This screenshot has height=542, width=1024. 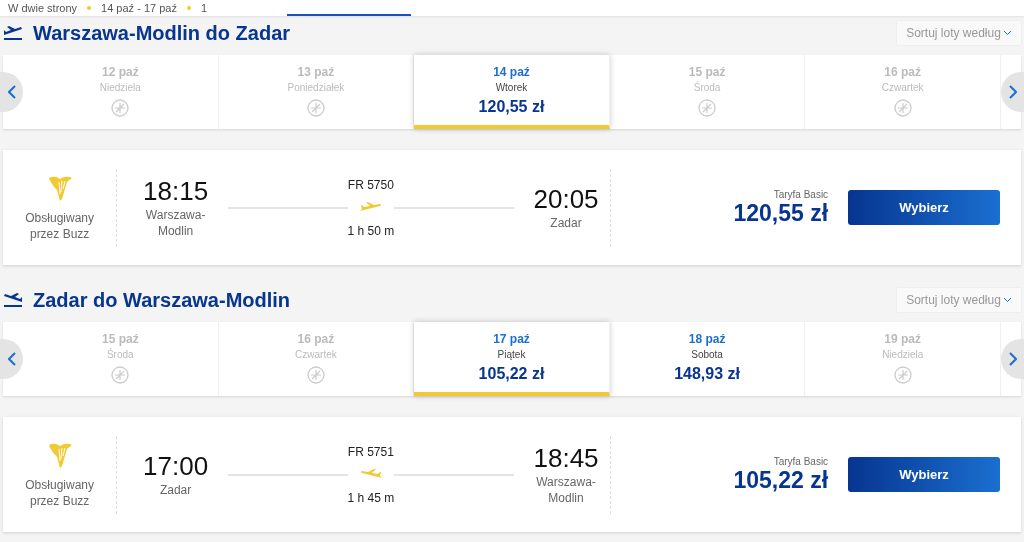 I want to click on date-price: 148,93 zł, so click(x=707, y=374).